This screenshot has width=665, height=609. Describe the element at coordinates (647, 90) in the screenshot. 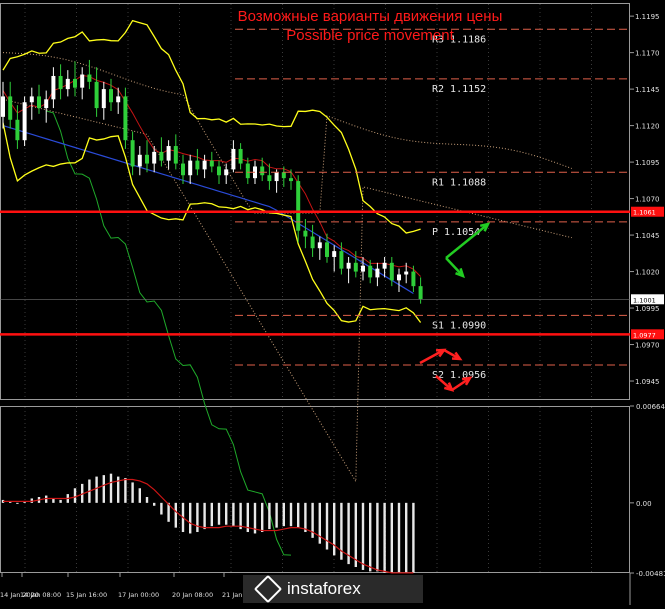

I see `price-tick-label: 1.1145` at that location.